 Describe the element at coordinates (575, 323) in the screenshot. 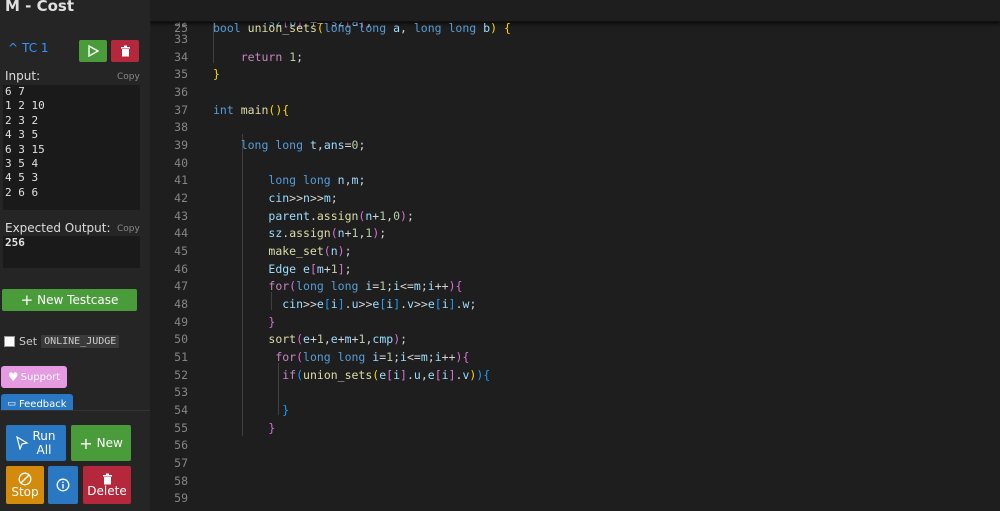

I see `code-line: 49 }` at that location.